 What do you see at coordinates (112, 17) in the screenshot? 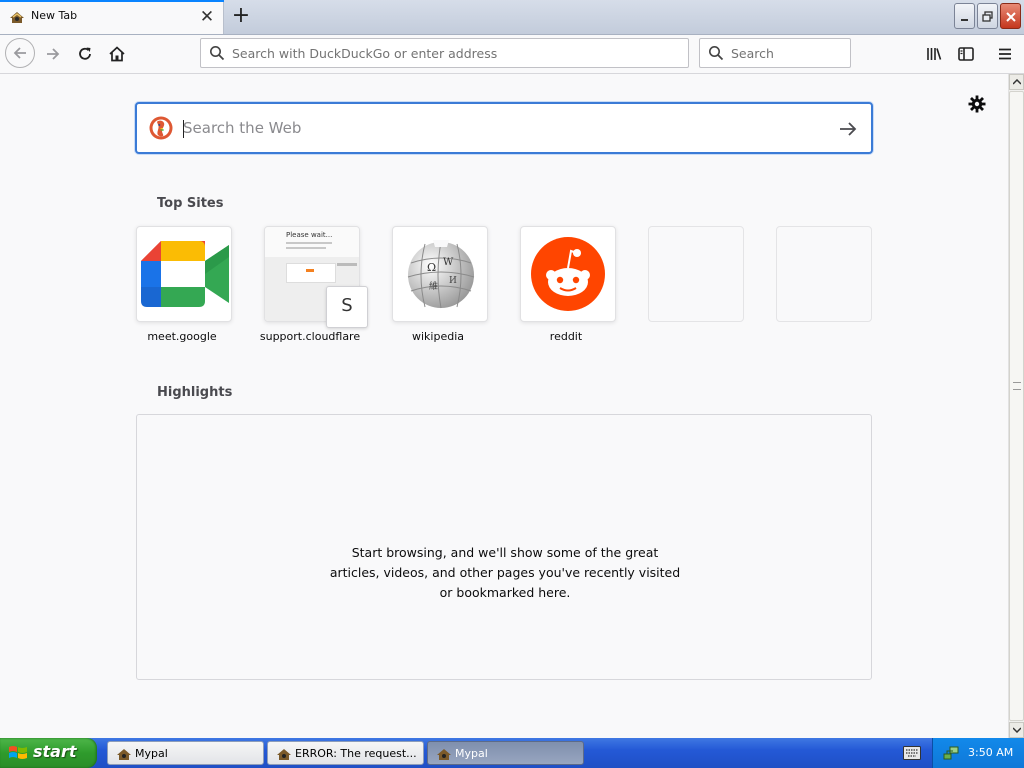
I see `tab-new-tab: New Tab ✕` at bounding box center [112, 17].